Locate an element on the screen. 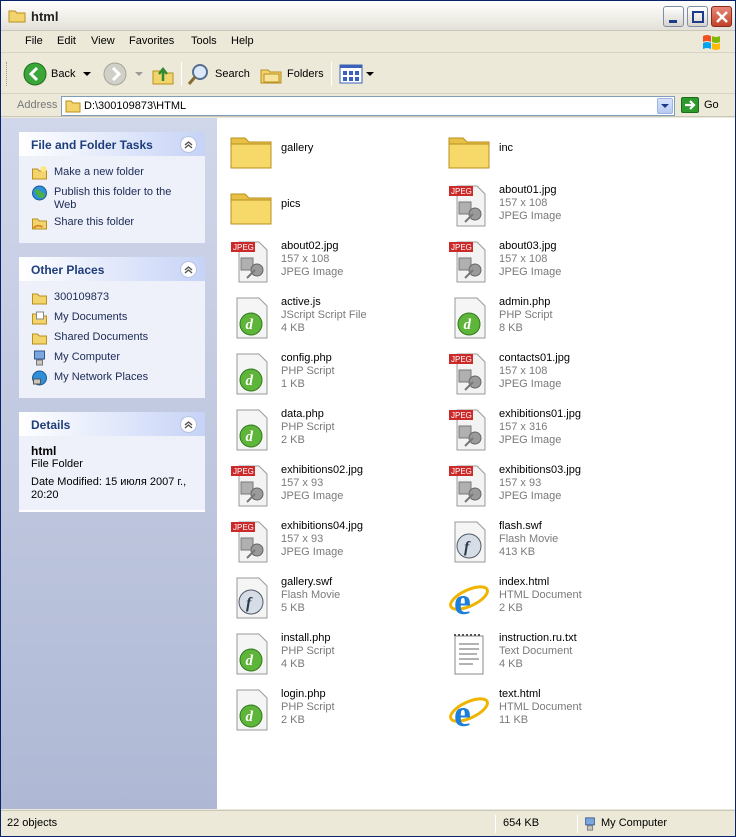 This screenshot has height=837, width=736. panel-header: Other Places is located at coordinates (112, 269).